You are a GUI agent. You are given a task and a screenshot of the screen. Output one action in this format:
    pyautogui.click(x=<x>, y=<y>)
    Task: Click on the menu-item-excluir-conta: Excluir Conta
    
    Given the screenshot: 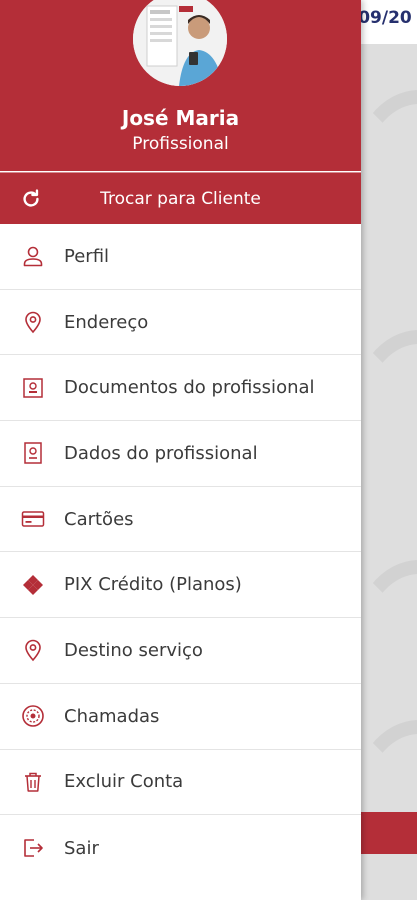 What is the action you would take?
    pyautogui.click(x=180, y=783)
    